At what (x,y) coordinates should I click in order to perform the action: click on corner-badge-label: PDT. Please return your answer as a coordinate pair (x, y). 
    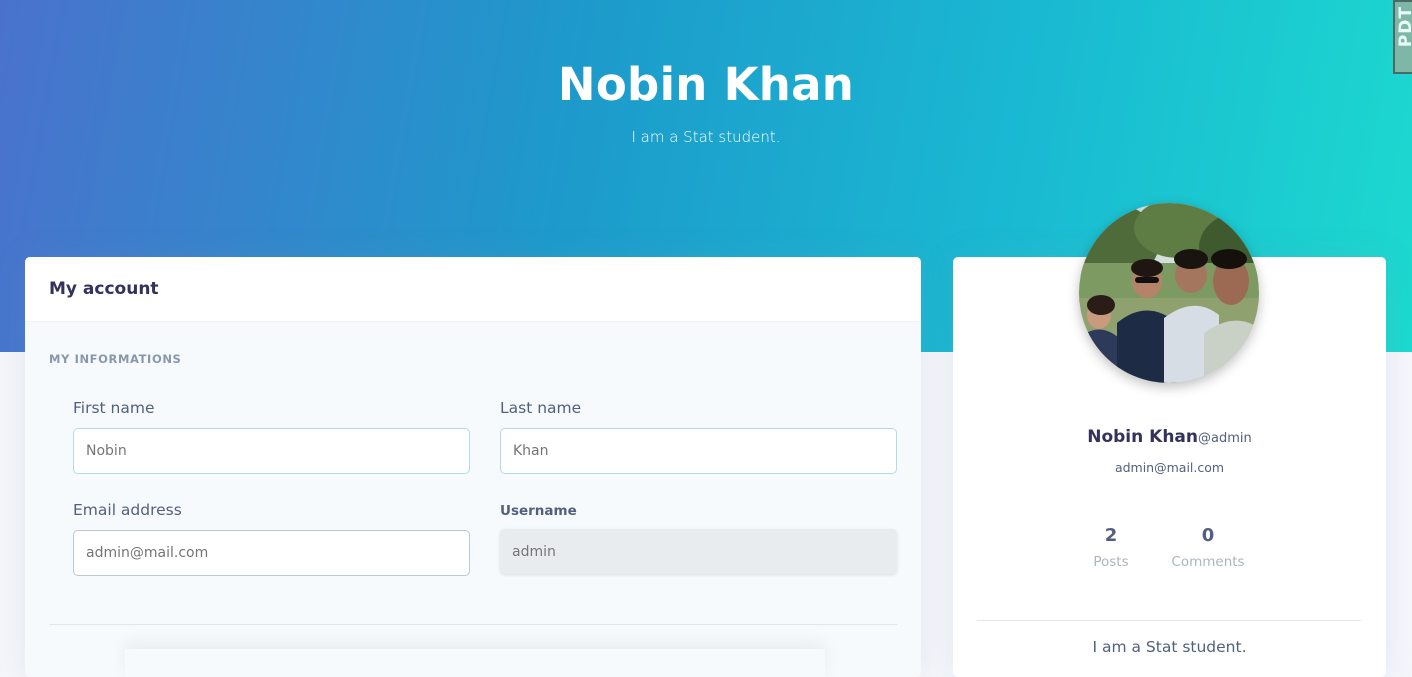
    Looking at the image, I should click on (1404, 27).